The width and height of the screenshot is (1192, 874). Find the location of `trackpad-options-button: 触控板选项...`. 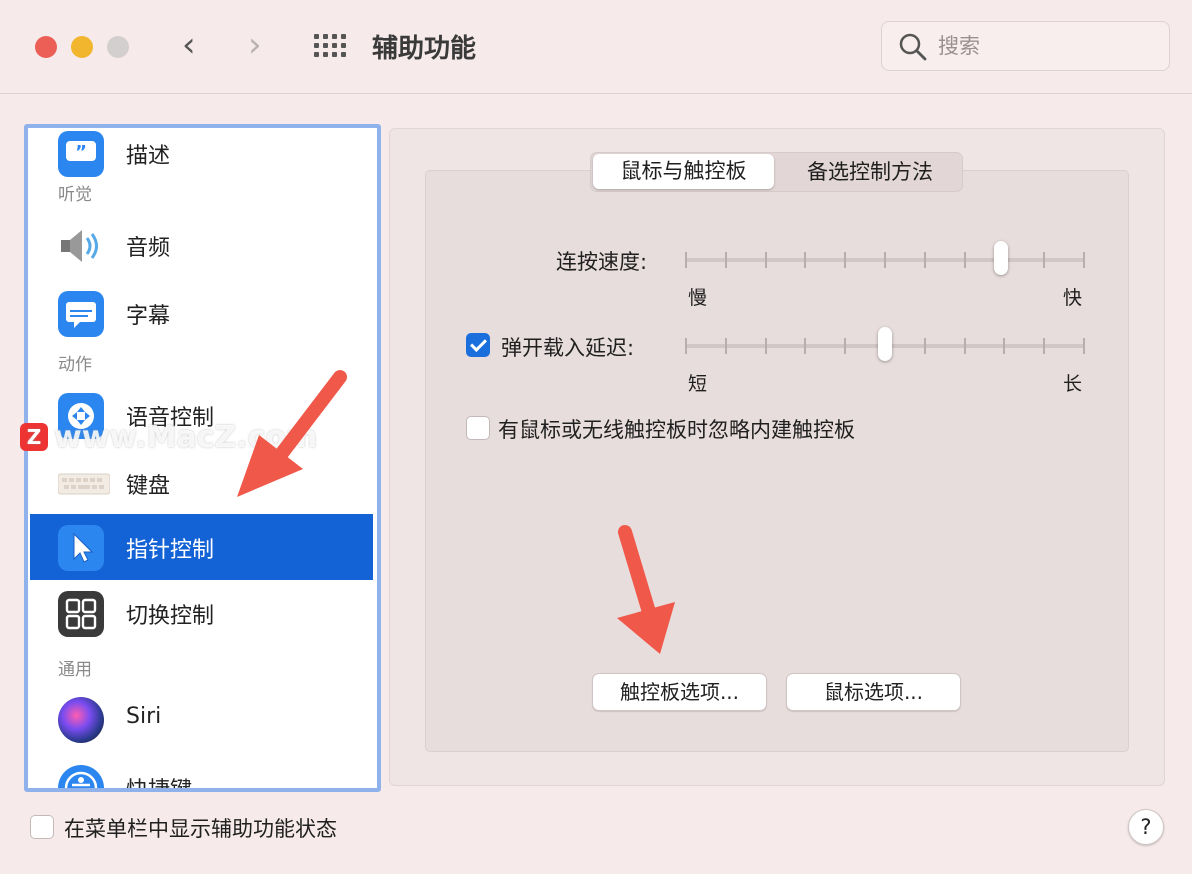

trackpad-options-button: 触控板选项... is located at coordinates (679, 692).